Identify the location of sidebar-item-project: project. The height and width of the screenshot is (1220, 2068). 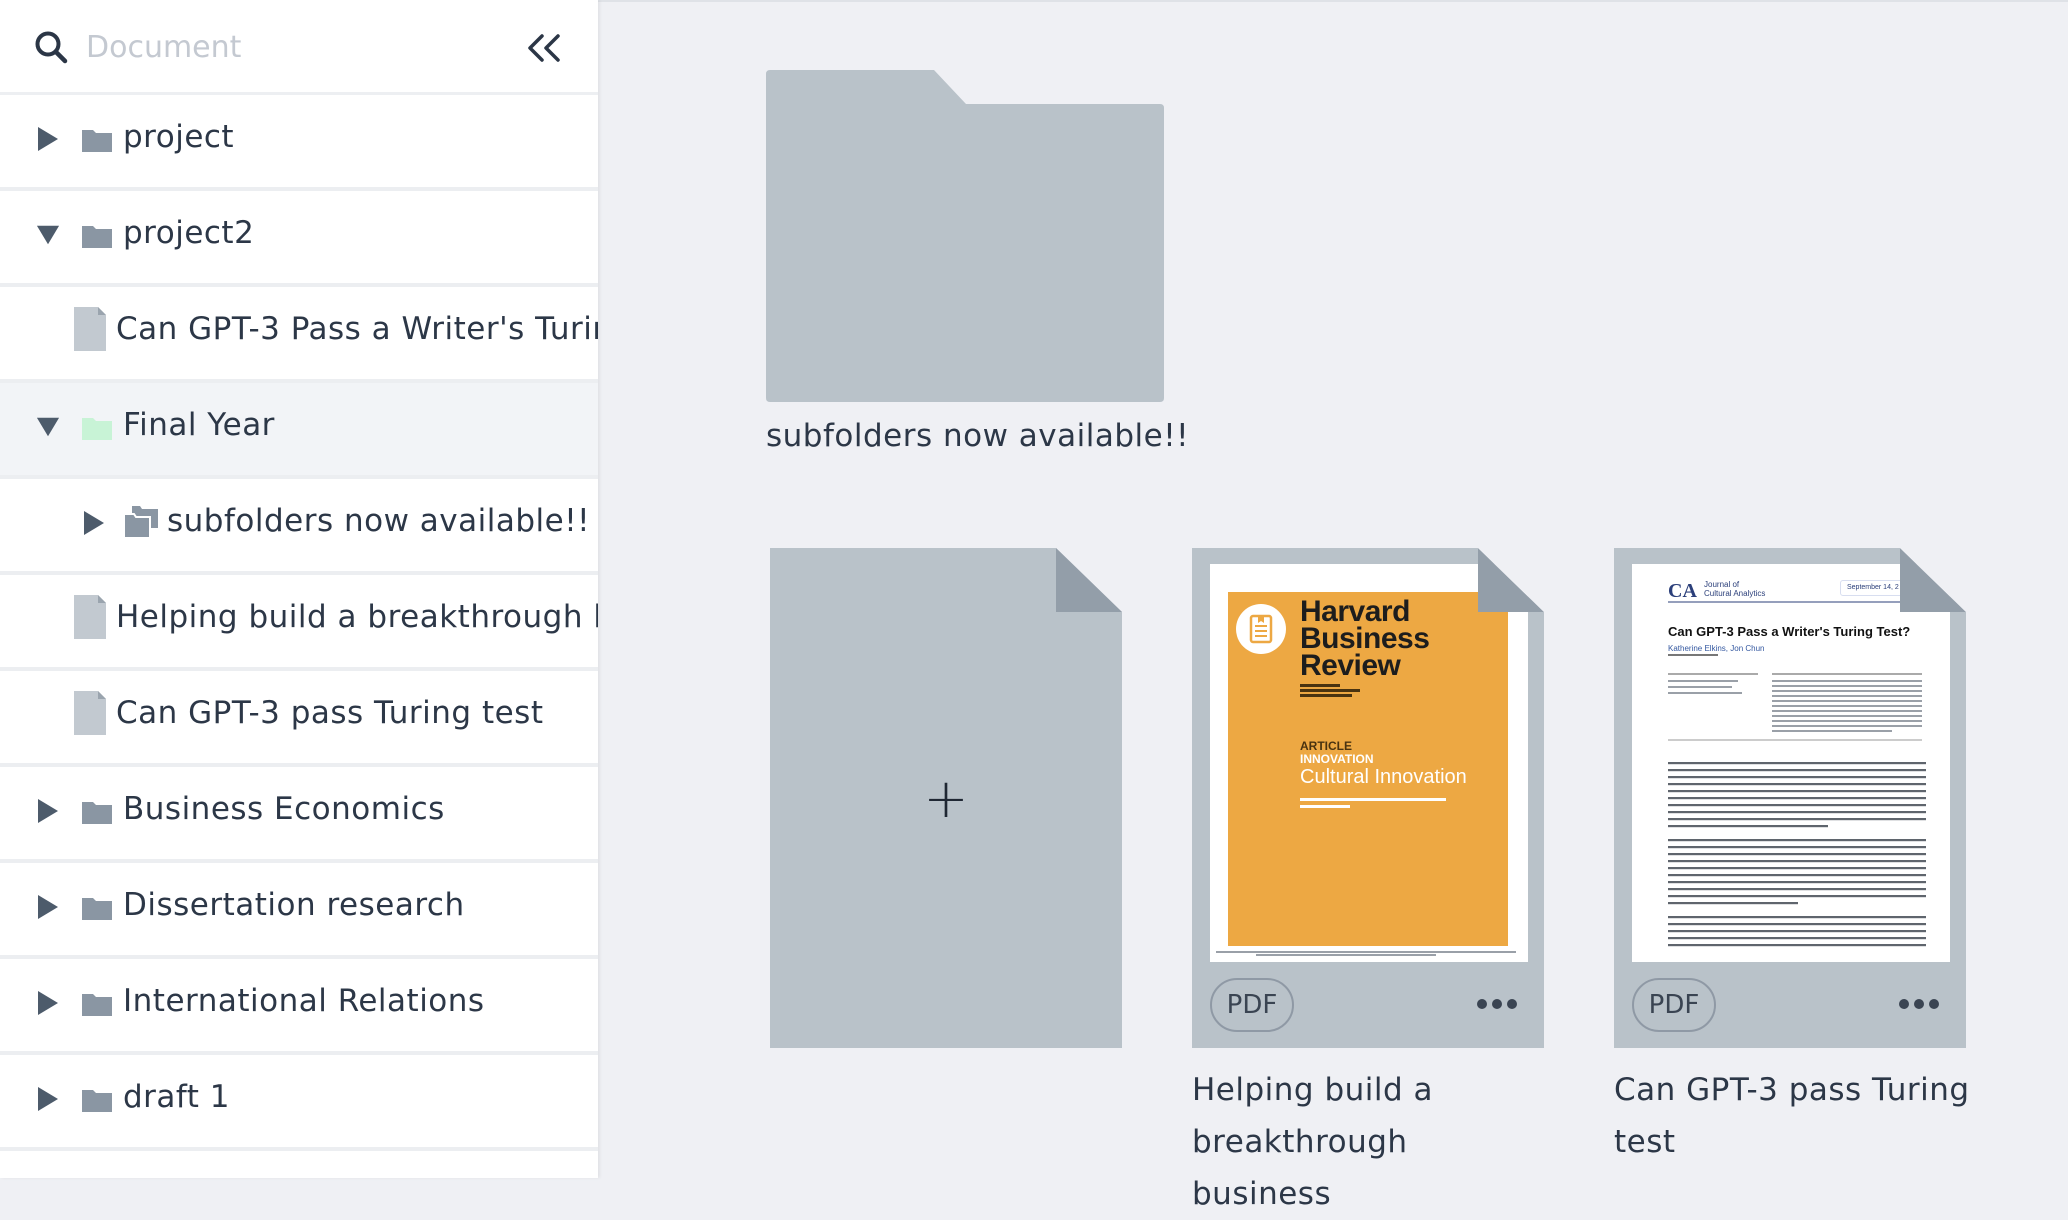
(299, 143).